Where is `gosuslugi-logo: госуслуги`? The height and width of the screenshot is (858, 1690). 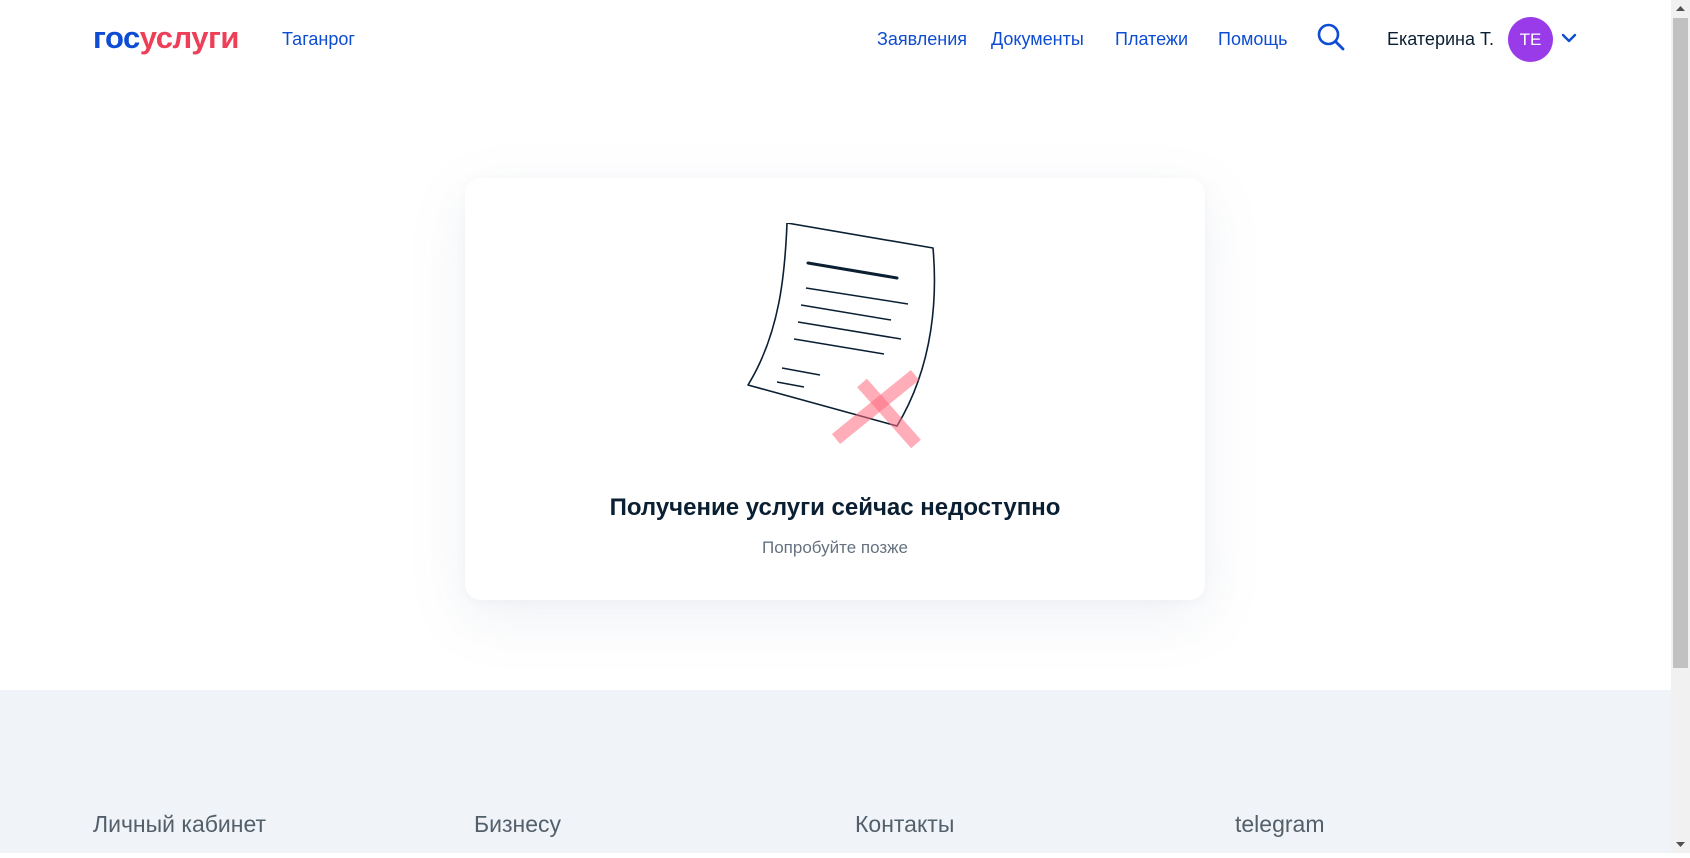
gosuslugi-logo: госуслуги is located at coordinates (166, 38).